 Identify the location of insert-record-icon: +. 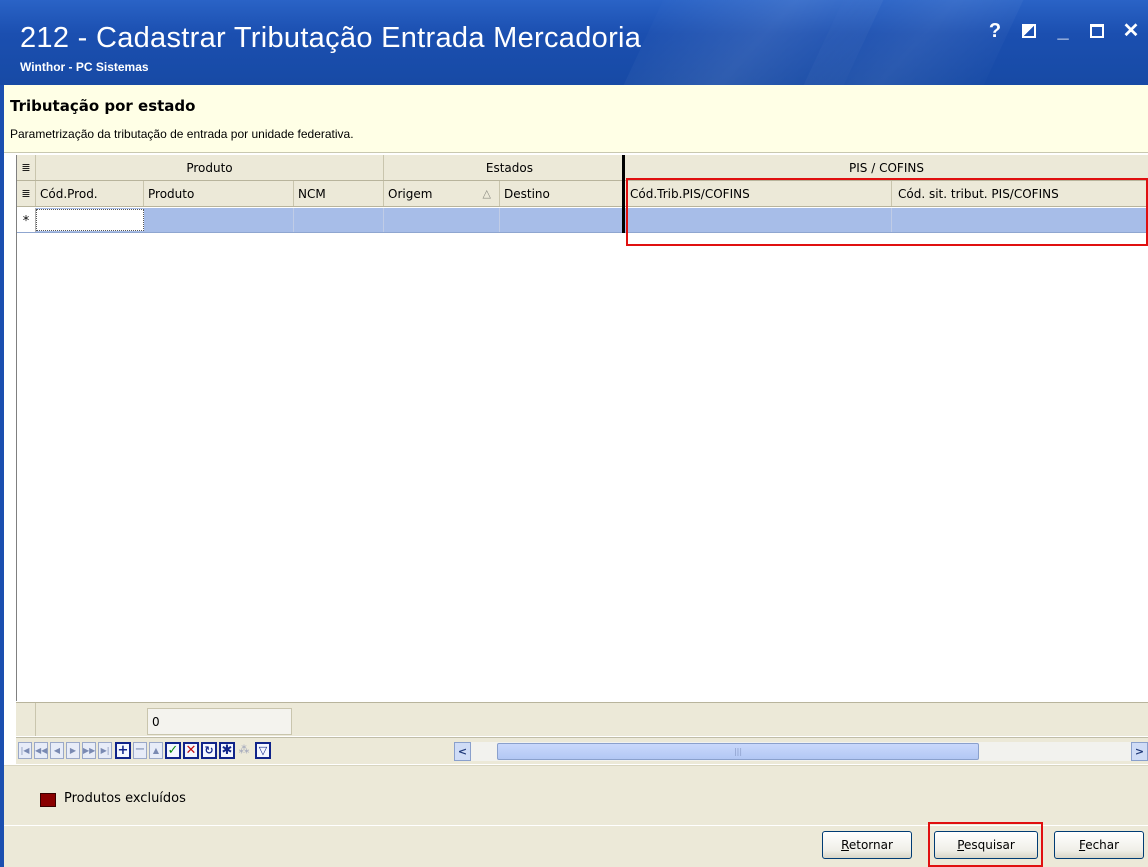
(123, 750).